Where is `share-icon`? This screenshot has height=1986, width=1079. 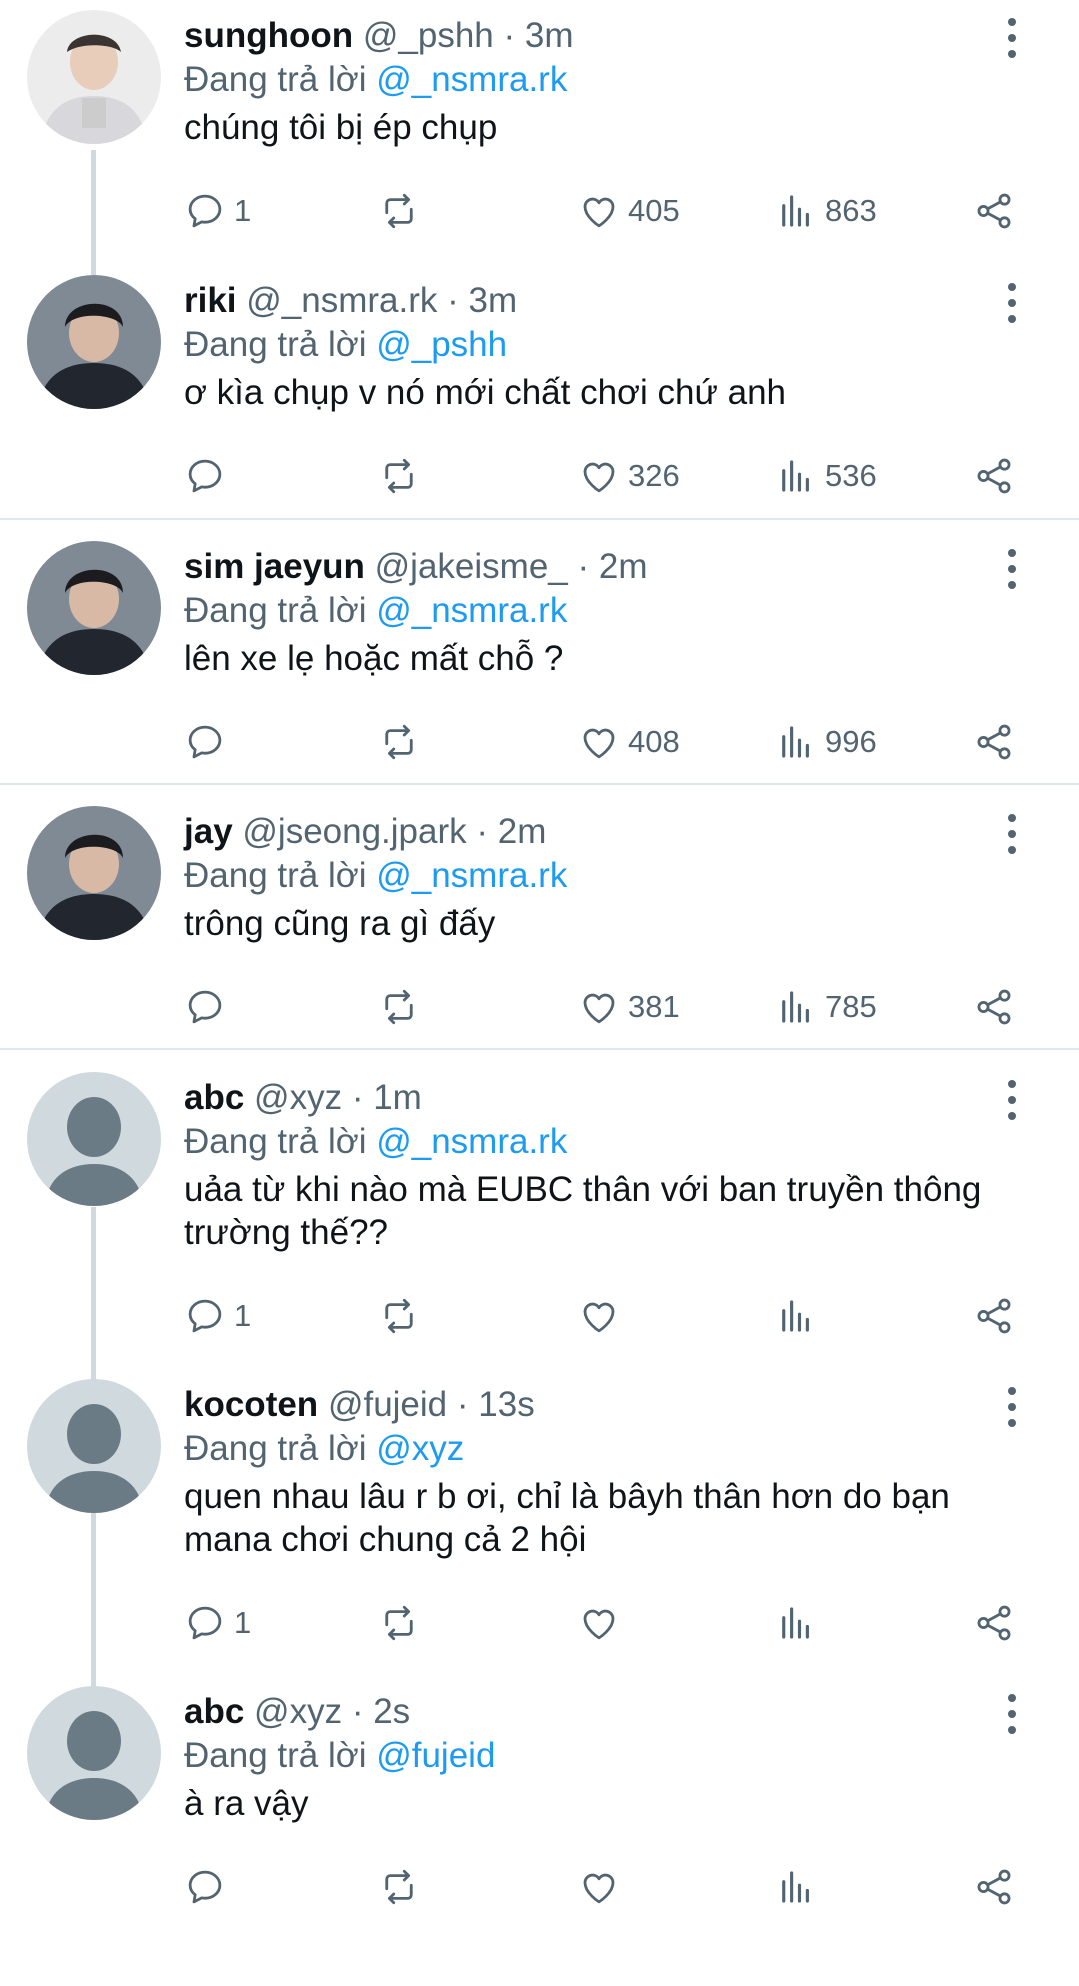
share-icon is located at coordinates (994, 1007).